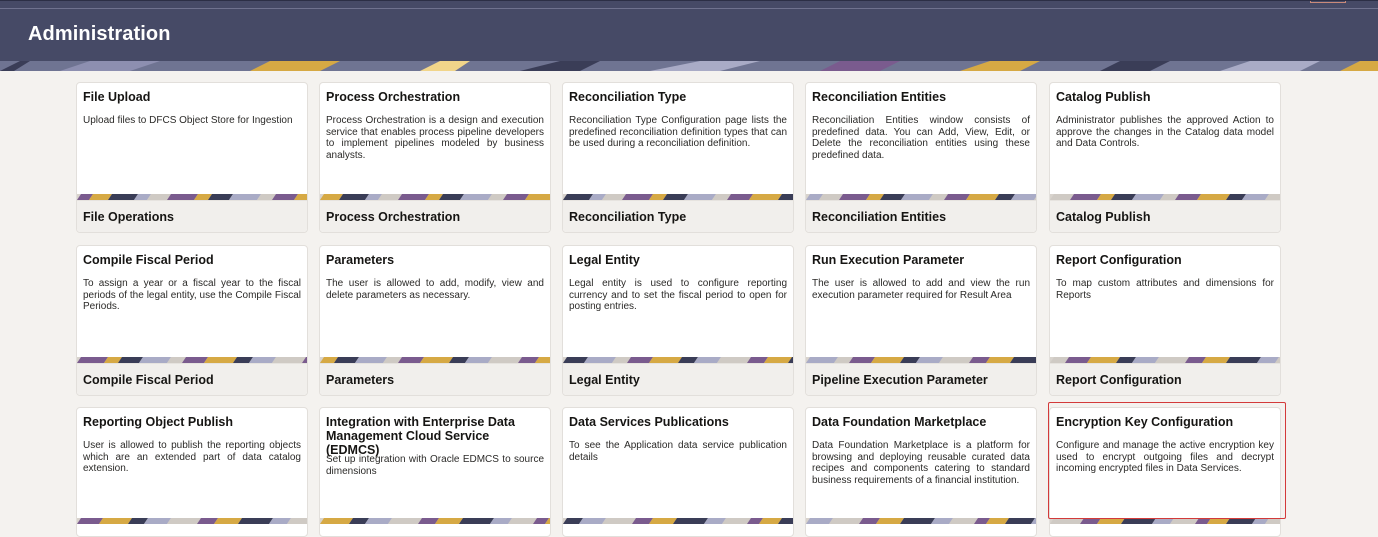  I want to click on tile-footer: File Operations, so click(192, 216).